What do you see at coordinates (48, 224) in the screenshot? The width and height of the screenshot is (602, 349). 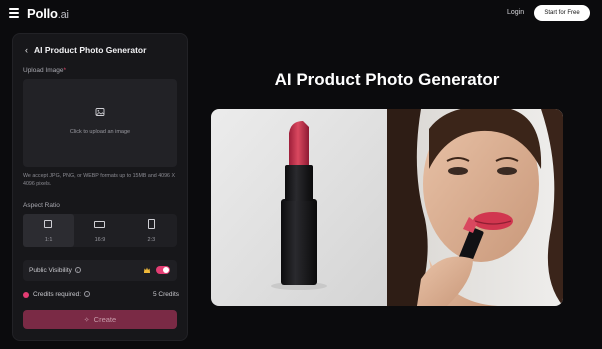 I see `square-ratio-icon` at bounding box center [48, 224].